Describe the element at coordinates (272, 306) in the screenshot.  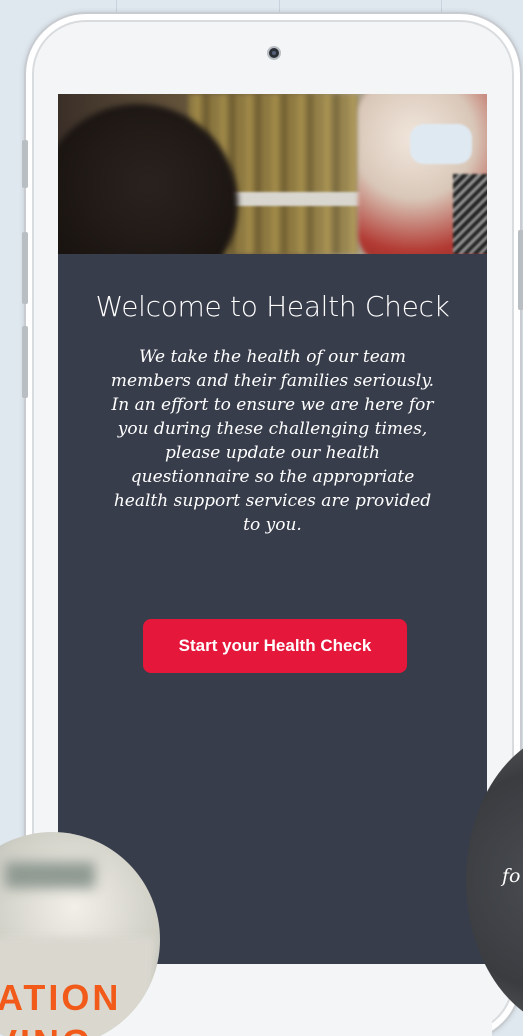
I see `page-title: Welcome to Health Check` at that location.